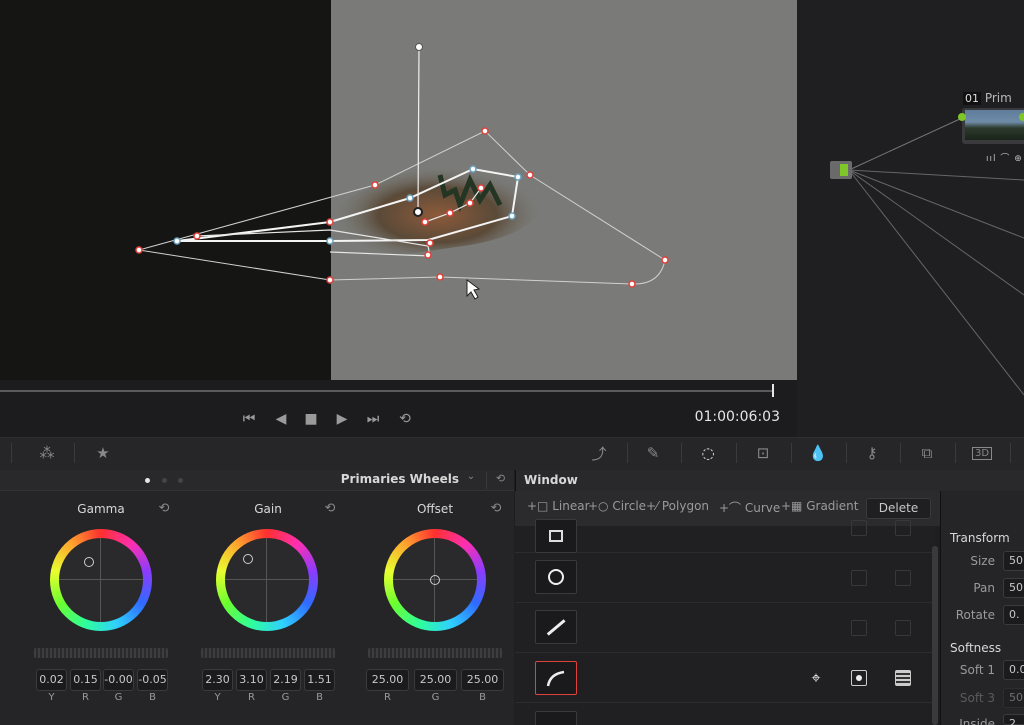 This screenshot has width=1024, height=725. What do you see at coordinates (927, 453) in the screenshot?
I see `sizing-icon: ⧉` at bounding box center [927, 453].